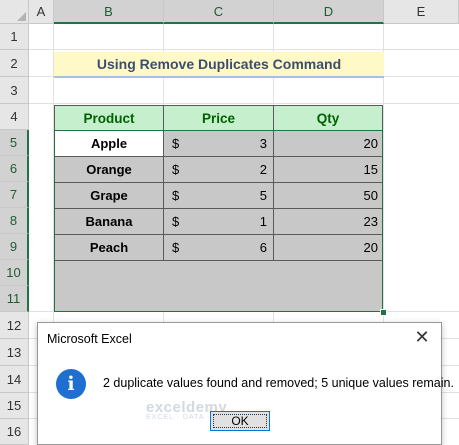 The width and height of the screenshot is (459, 445). Describe the element at coordinates (14, 195) in the screenshot. I see `row-header-7: 7` at that location.